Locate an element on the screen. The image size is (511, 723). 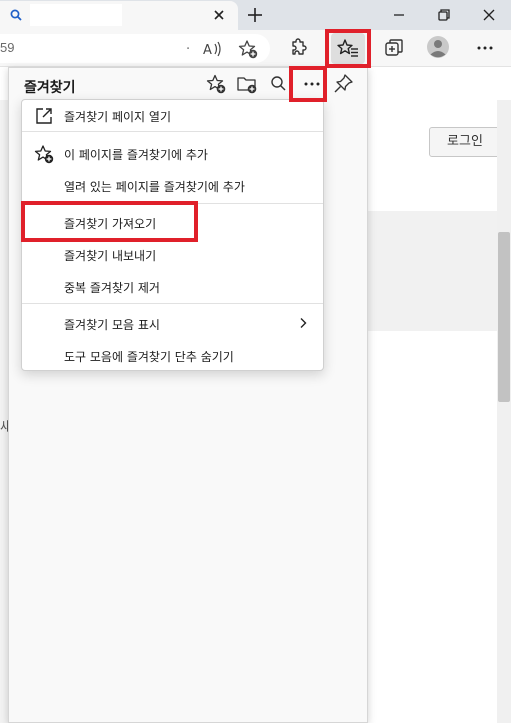
title-bar is located at coordinates (255, 15).